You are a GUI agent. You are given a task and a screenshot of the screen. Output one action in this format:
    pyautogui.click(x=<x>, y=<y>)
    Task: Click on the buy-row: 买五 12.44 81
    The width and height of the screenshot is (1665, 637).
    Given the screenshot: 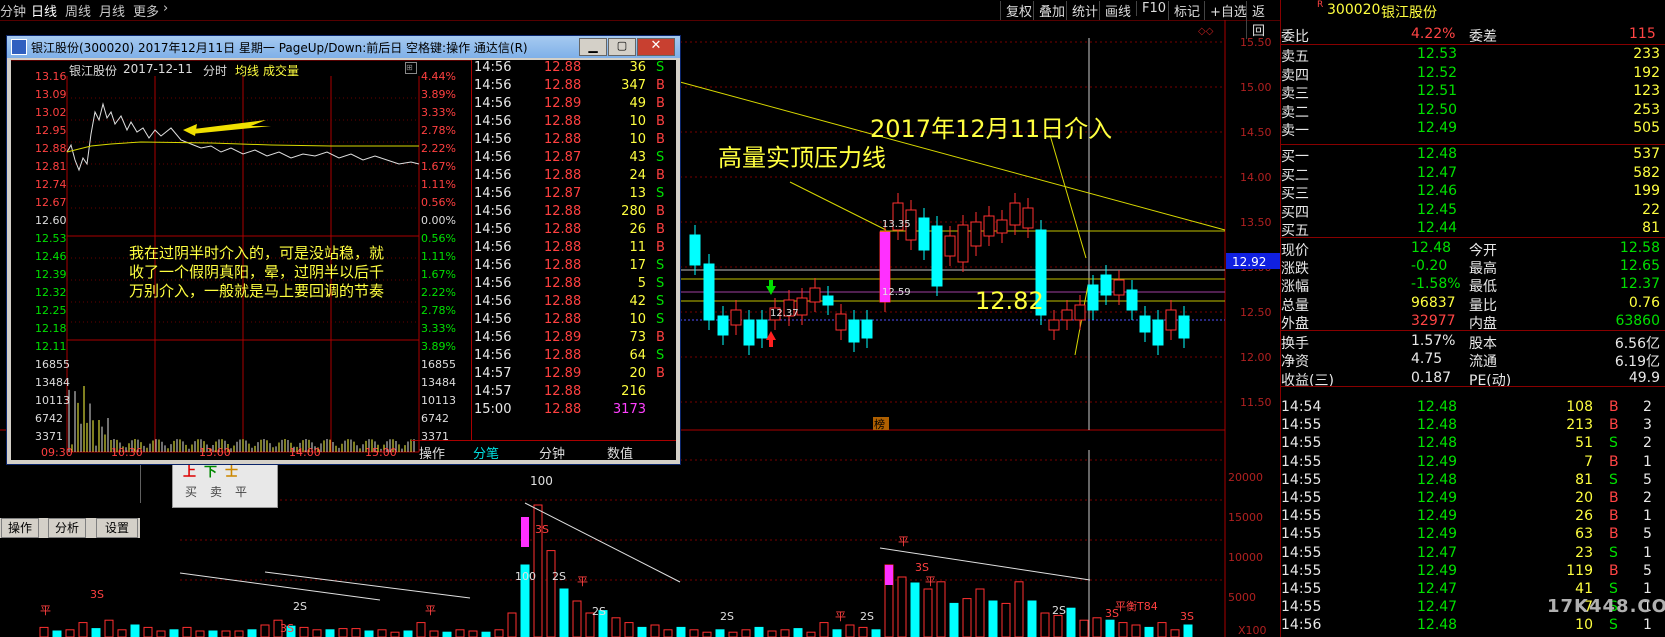 What is the action you would take?
    pyautogui.click(x=1473, y=229)
    